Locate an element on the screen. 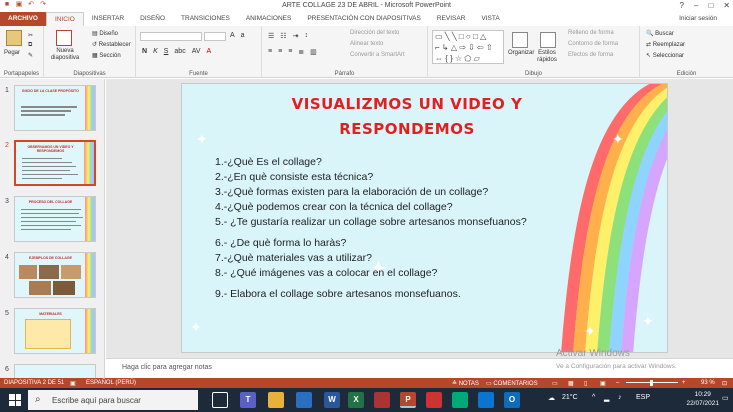 Image resolution: width=733 pixels, height=412 pixels. align-right-icon: ≡ is located at coordinates (290, 52).